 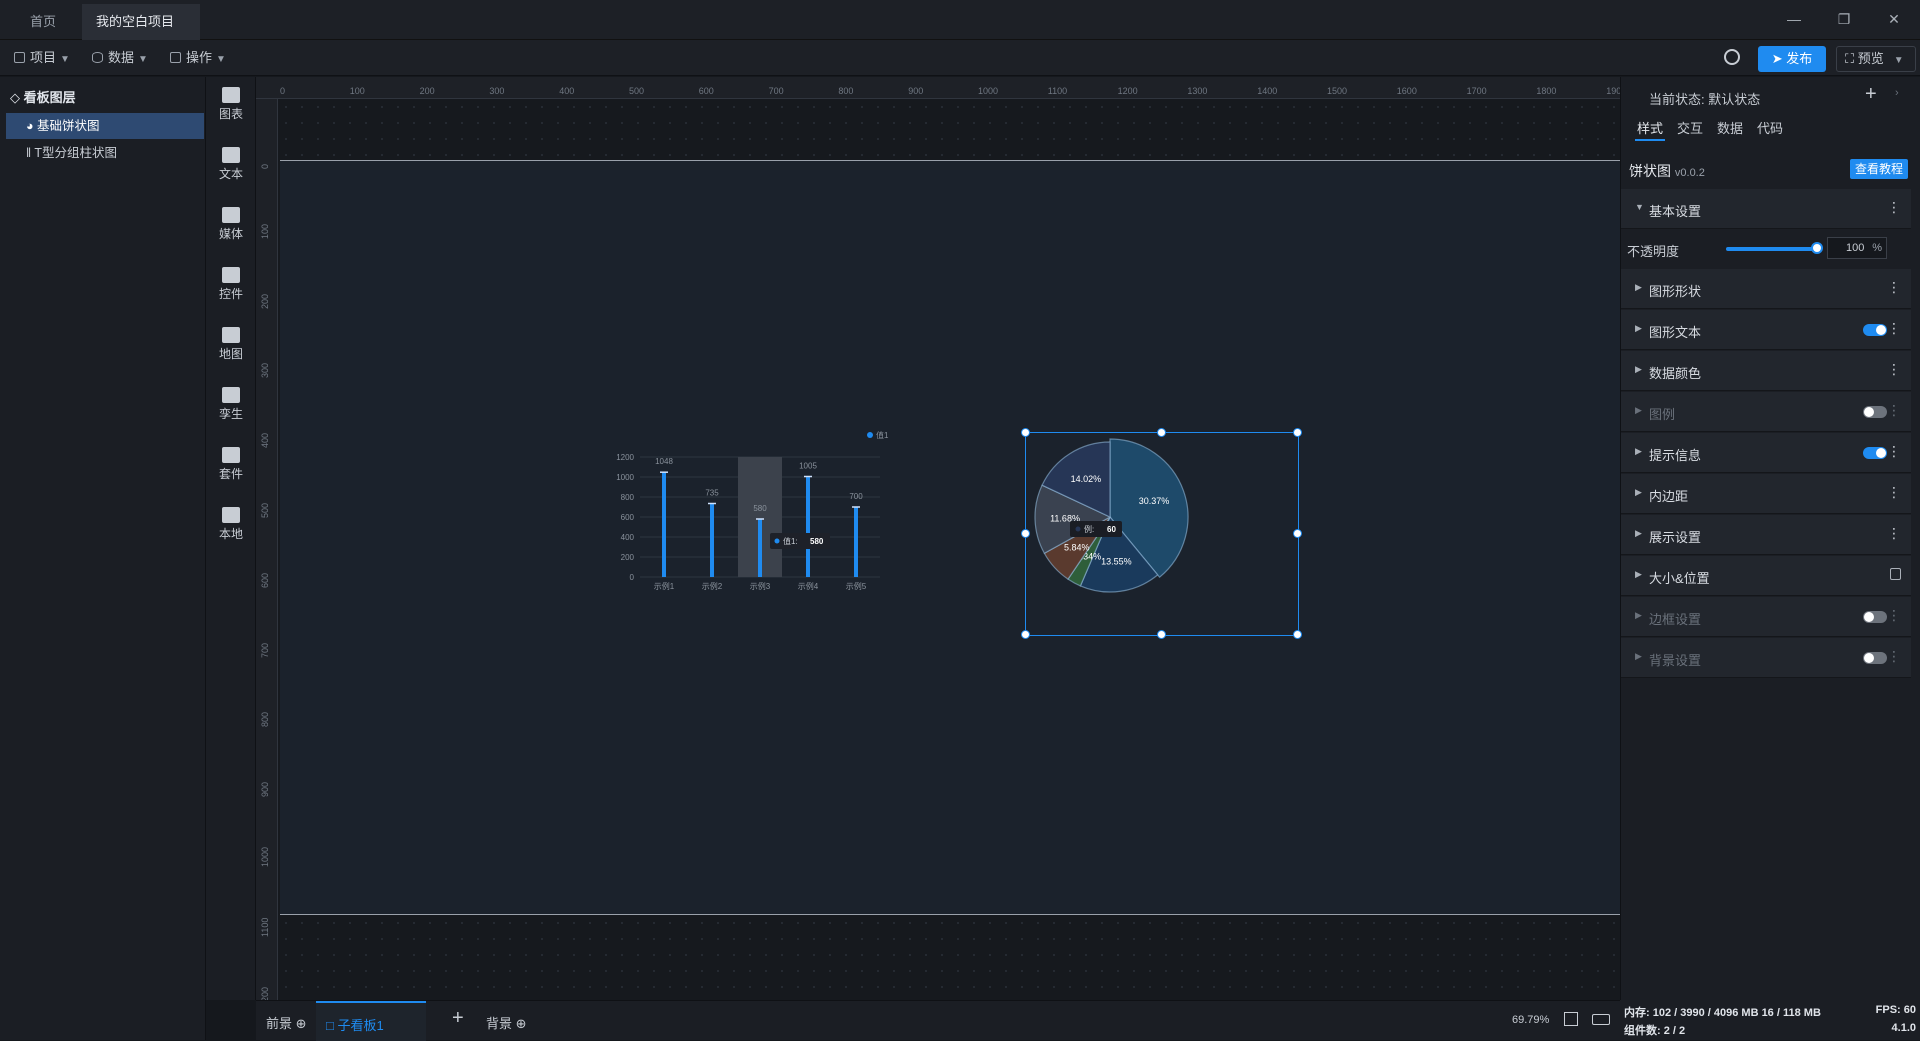 I want to click on category-label: 媒体, so click(x=230, y=234).